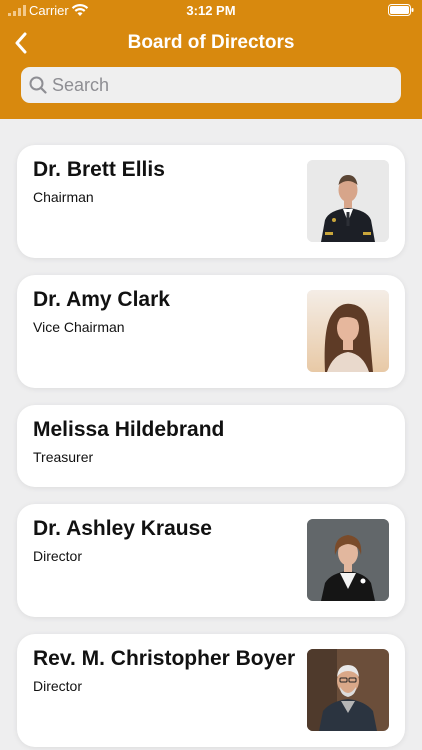  I want to click on director-name: Rev. M. Christopher Boyer, so click(164, 658).